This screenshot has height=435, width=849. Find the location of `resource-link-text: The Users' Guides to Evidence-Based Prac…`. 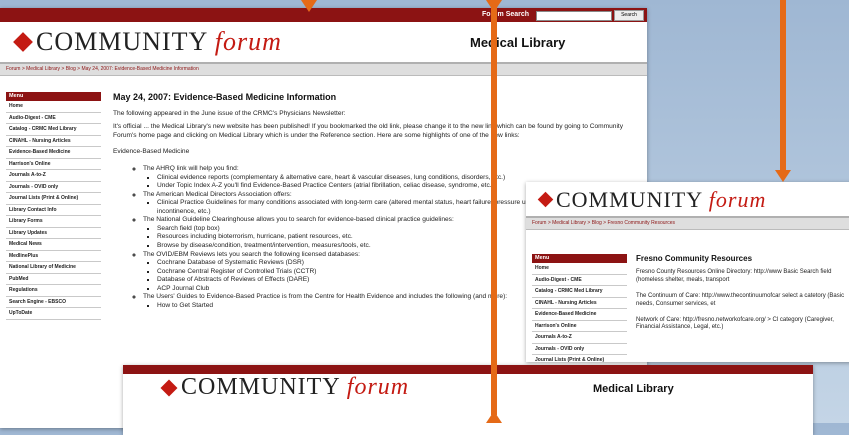

resource-link-text: The Users' Guides to Evidence-Based Prac… is located at coordinates (325, 296).